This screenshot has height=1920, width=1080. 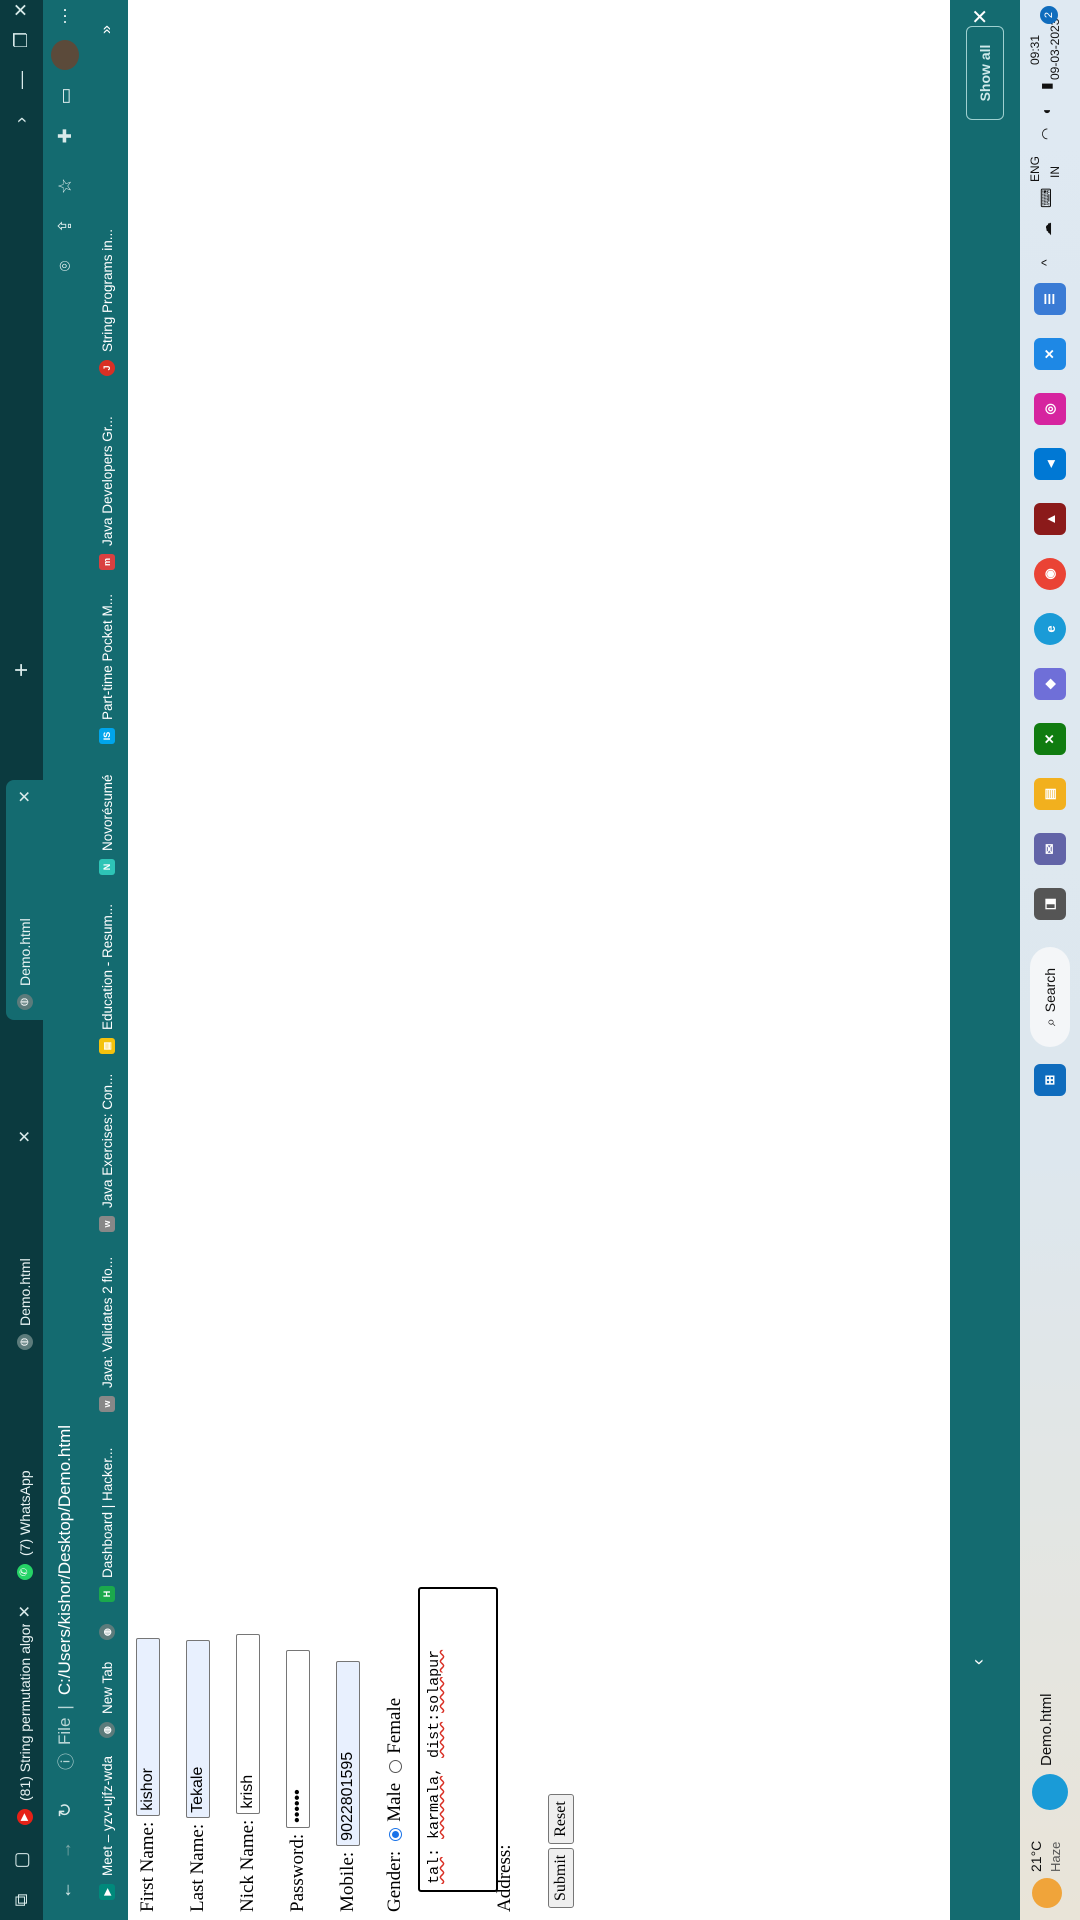 What do you see at coordinates (1050, 574) in the screenshot?
I see `chrome-icon: ◉` at bounding box center [1050, 574].